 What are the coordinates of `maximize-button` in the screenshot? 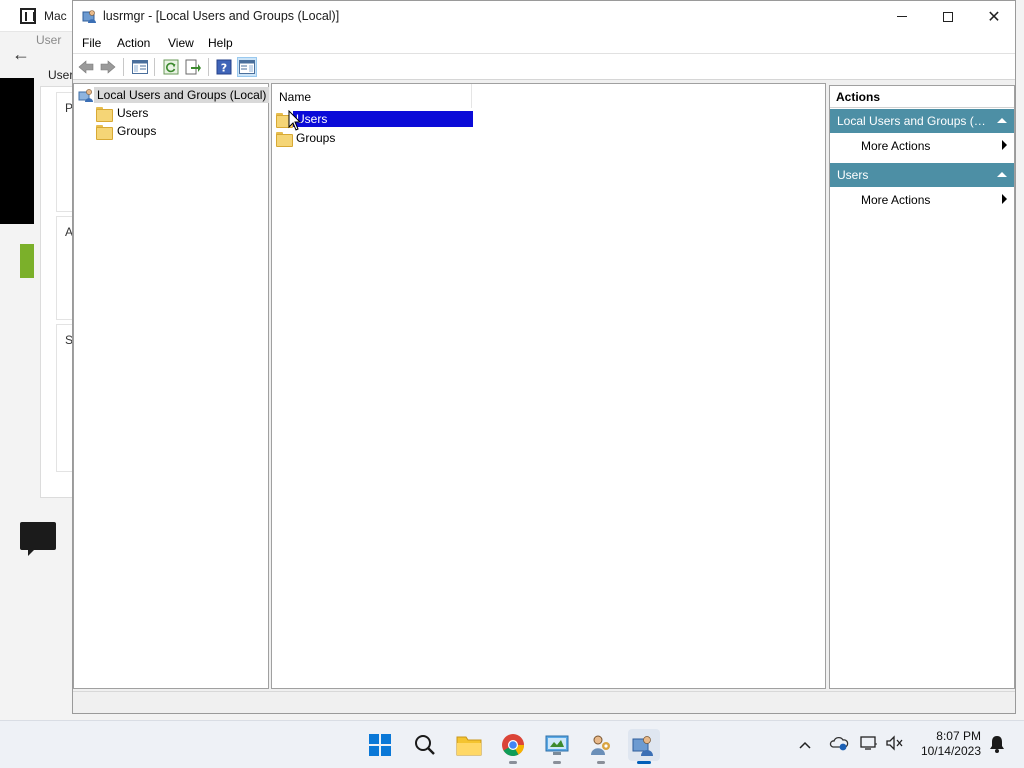 It's located at (948, 16).